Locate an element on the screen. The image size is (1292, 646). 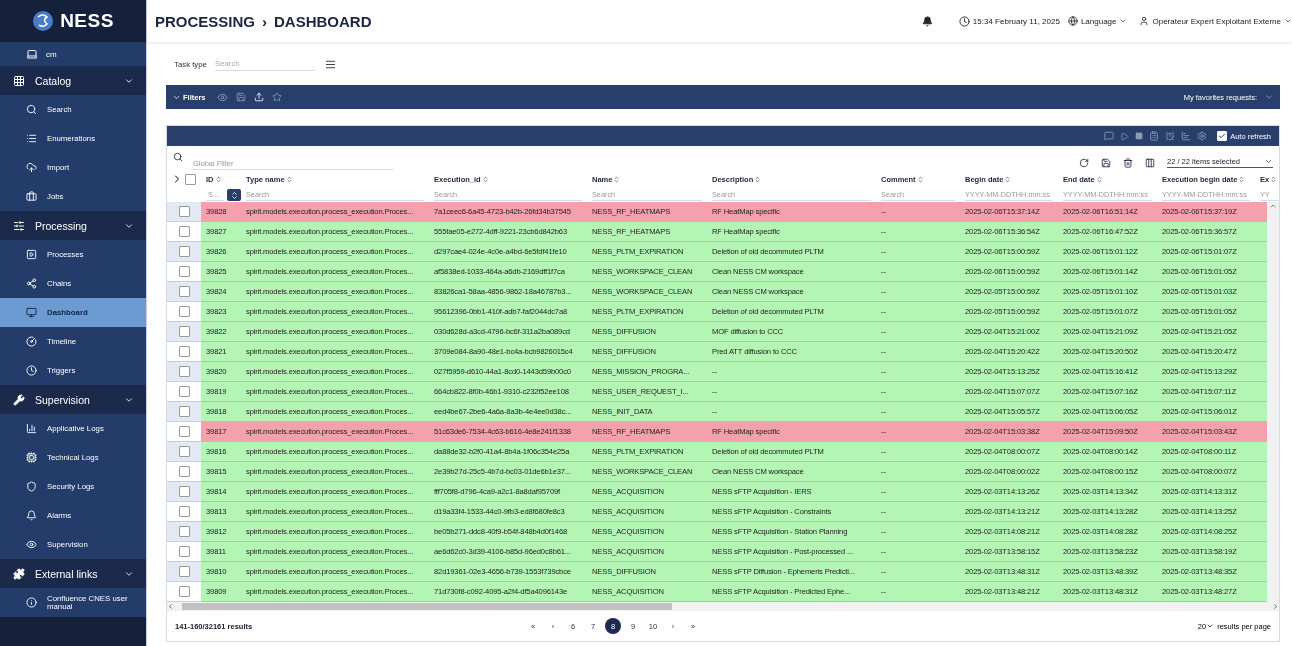
horizontal-scrollbar is located at coordinates (723, 606).